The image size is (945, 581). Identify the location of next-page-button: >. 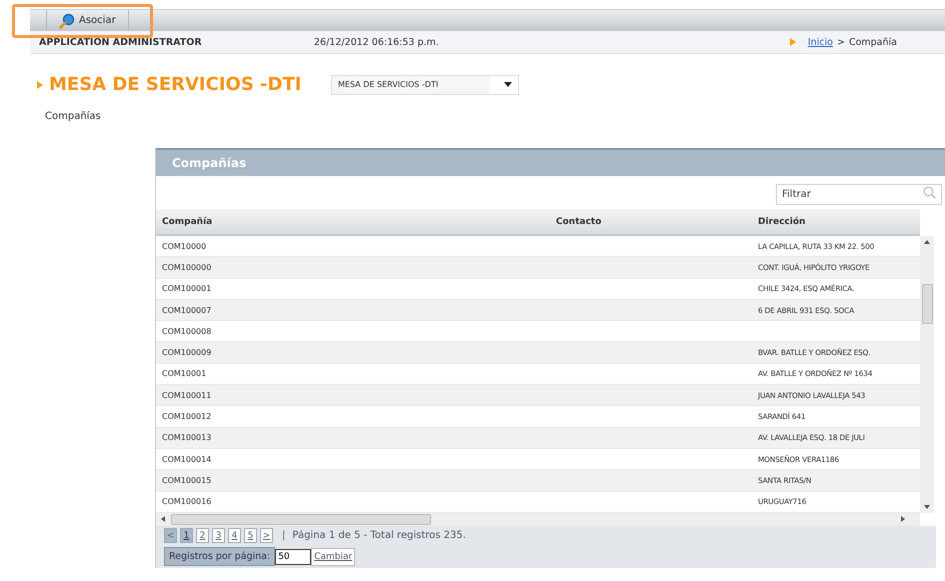
(266, 536).